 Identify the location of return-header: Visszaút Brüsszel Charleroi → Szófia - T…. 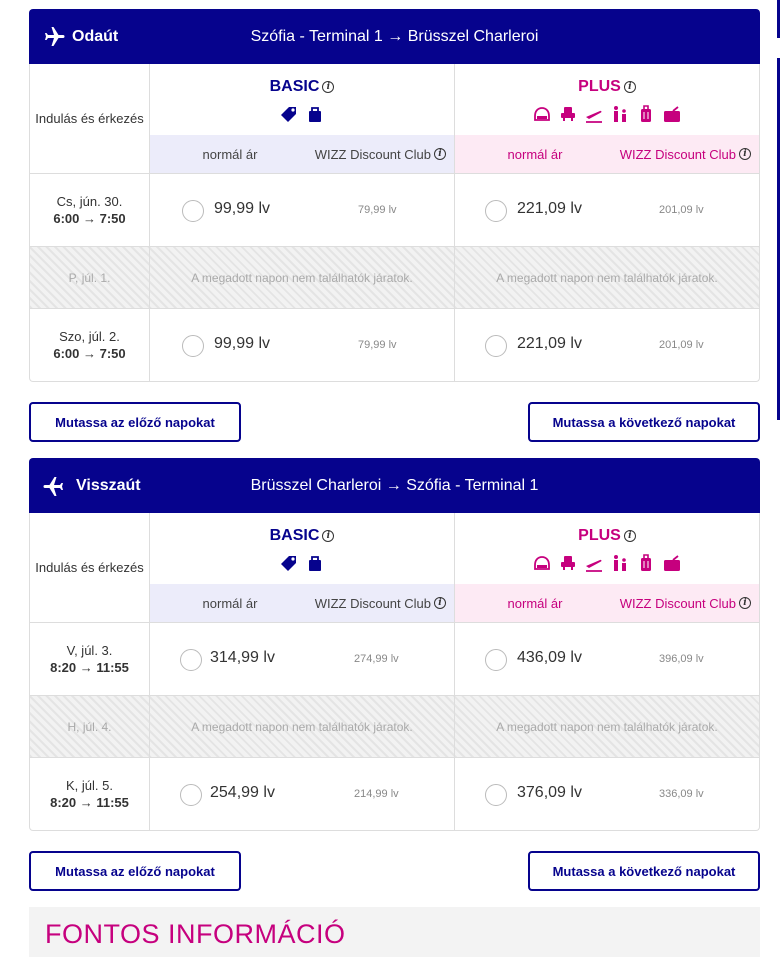
(394, 485).